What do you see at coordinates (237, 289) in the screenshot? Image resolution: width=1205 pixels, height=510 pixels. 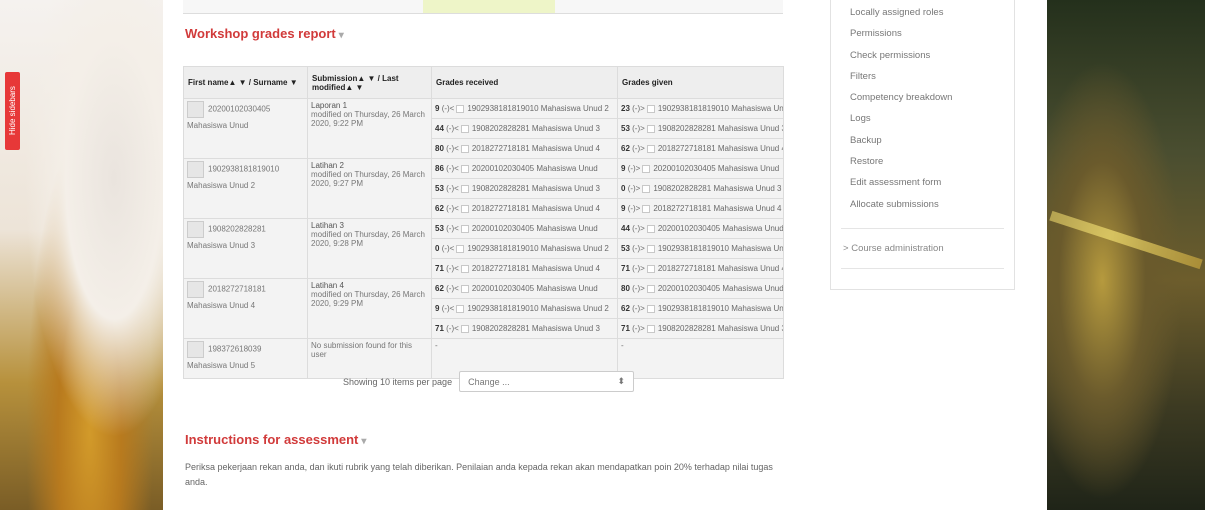 I see `participant-id: 2018272718181` at bounding box center [237, 289].